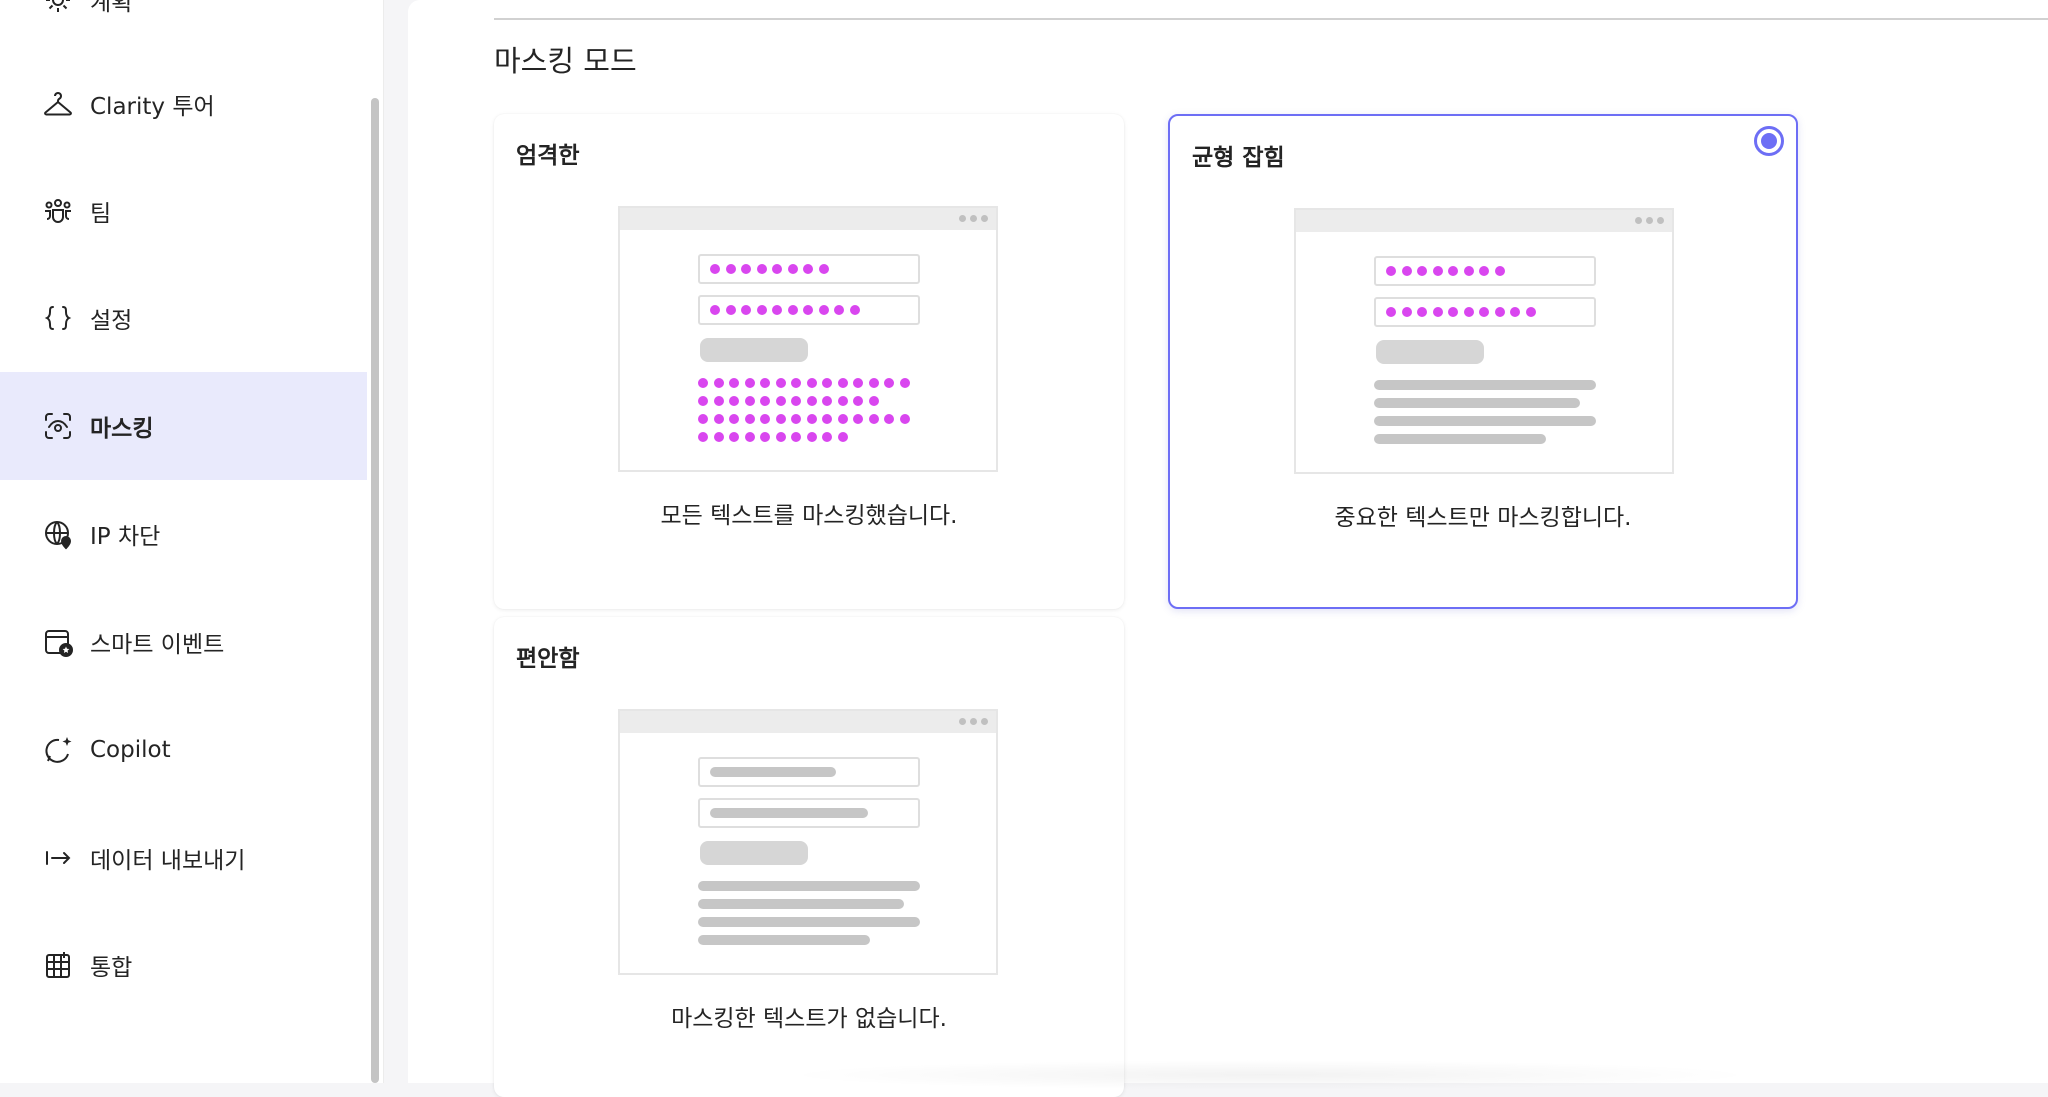 The width and height of the screenshot is (2048, 1097). I want to click on masking-mode-card-relaxed: 편안함 마스킹한 텍스트가 없습니다., so click(809, 857).